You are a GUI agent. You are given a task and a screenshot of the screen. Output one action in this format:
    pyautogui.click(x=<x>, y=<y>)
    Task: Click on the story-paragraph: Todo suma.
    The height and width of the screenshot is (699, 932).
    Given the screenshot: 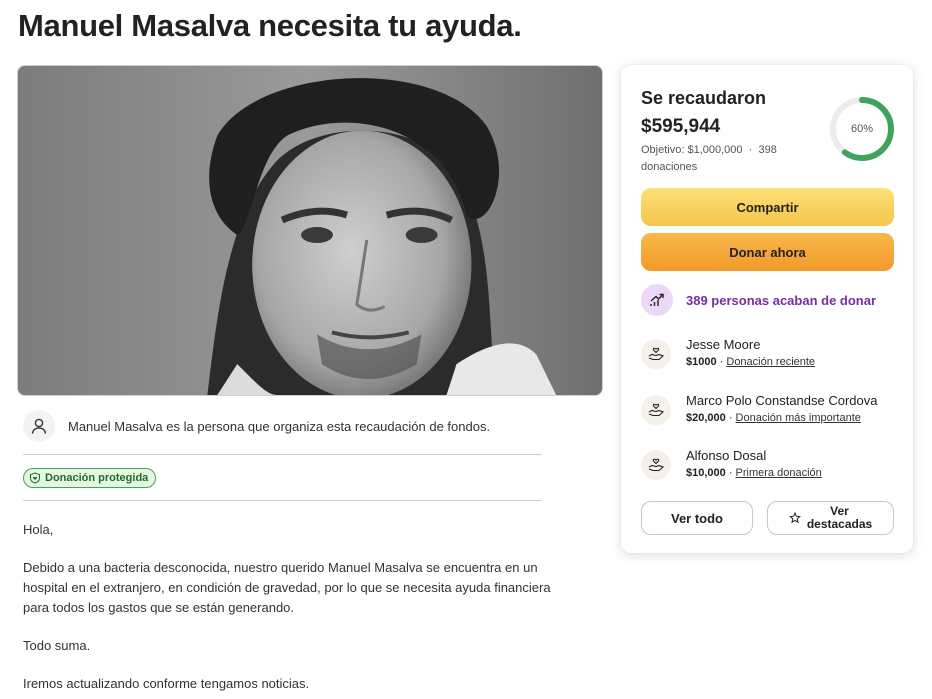 What is the action you would take?
    pyautogui.click(x=57, y=645)
    